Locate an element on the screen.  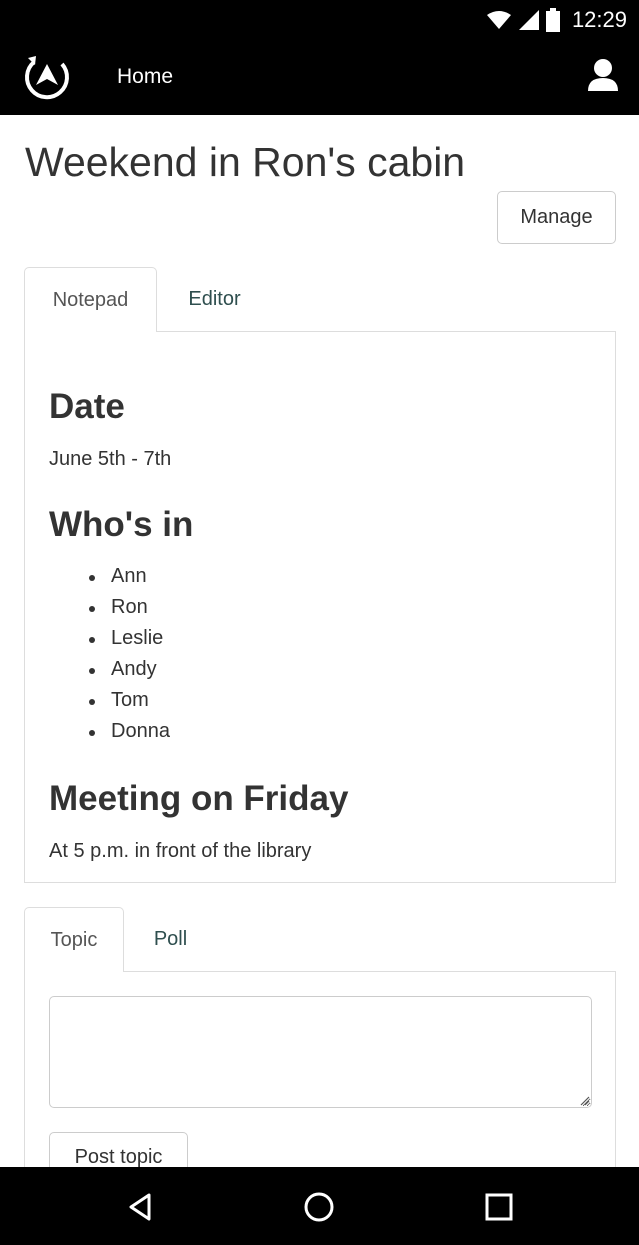
home-icon is located at coordinates (319, 1207).